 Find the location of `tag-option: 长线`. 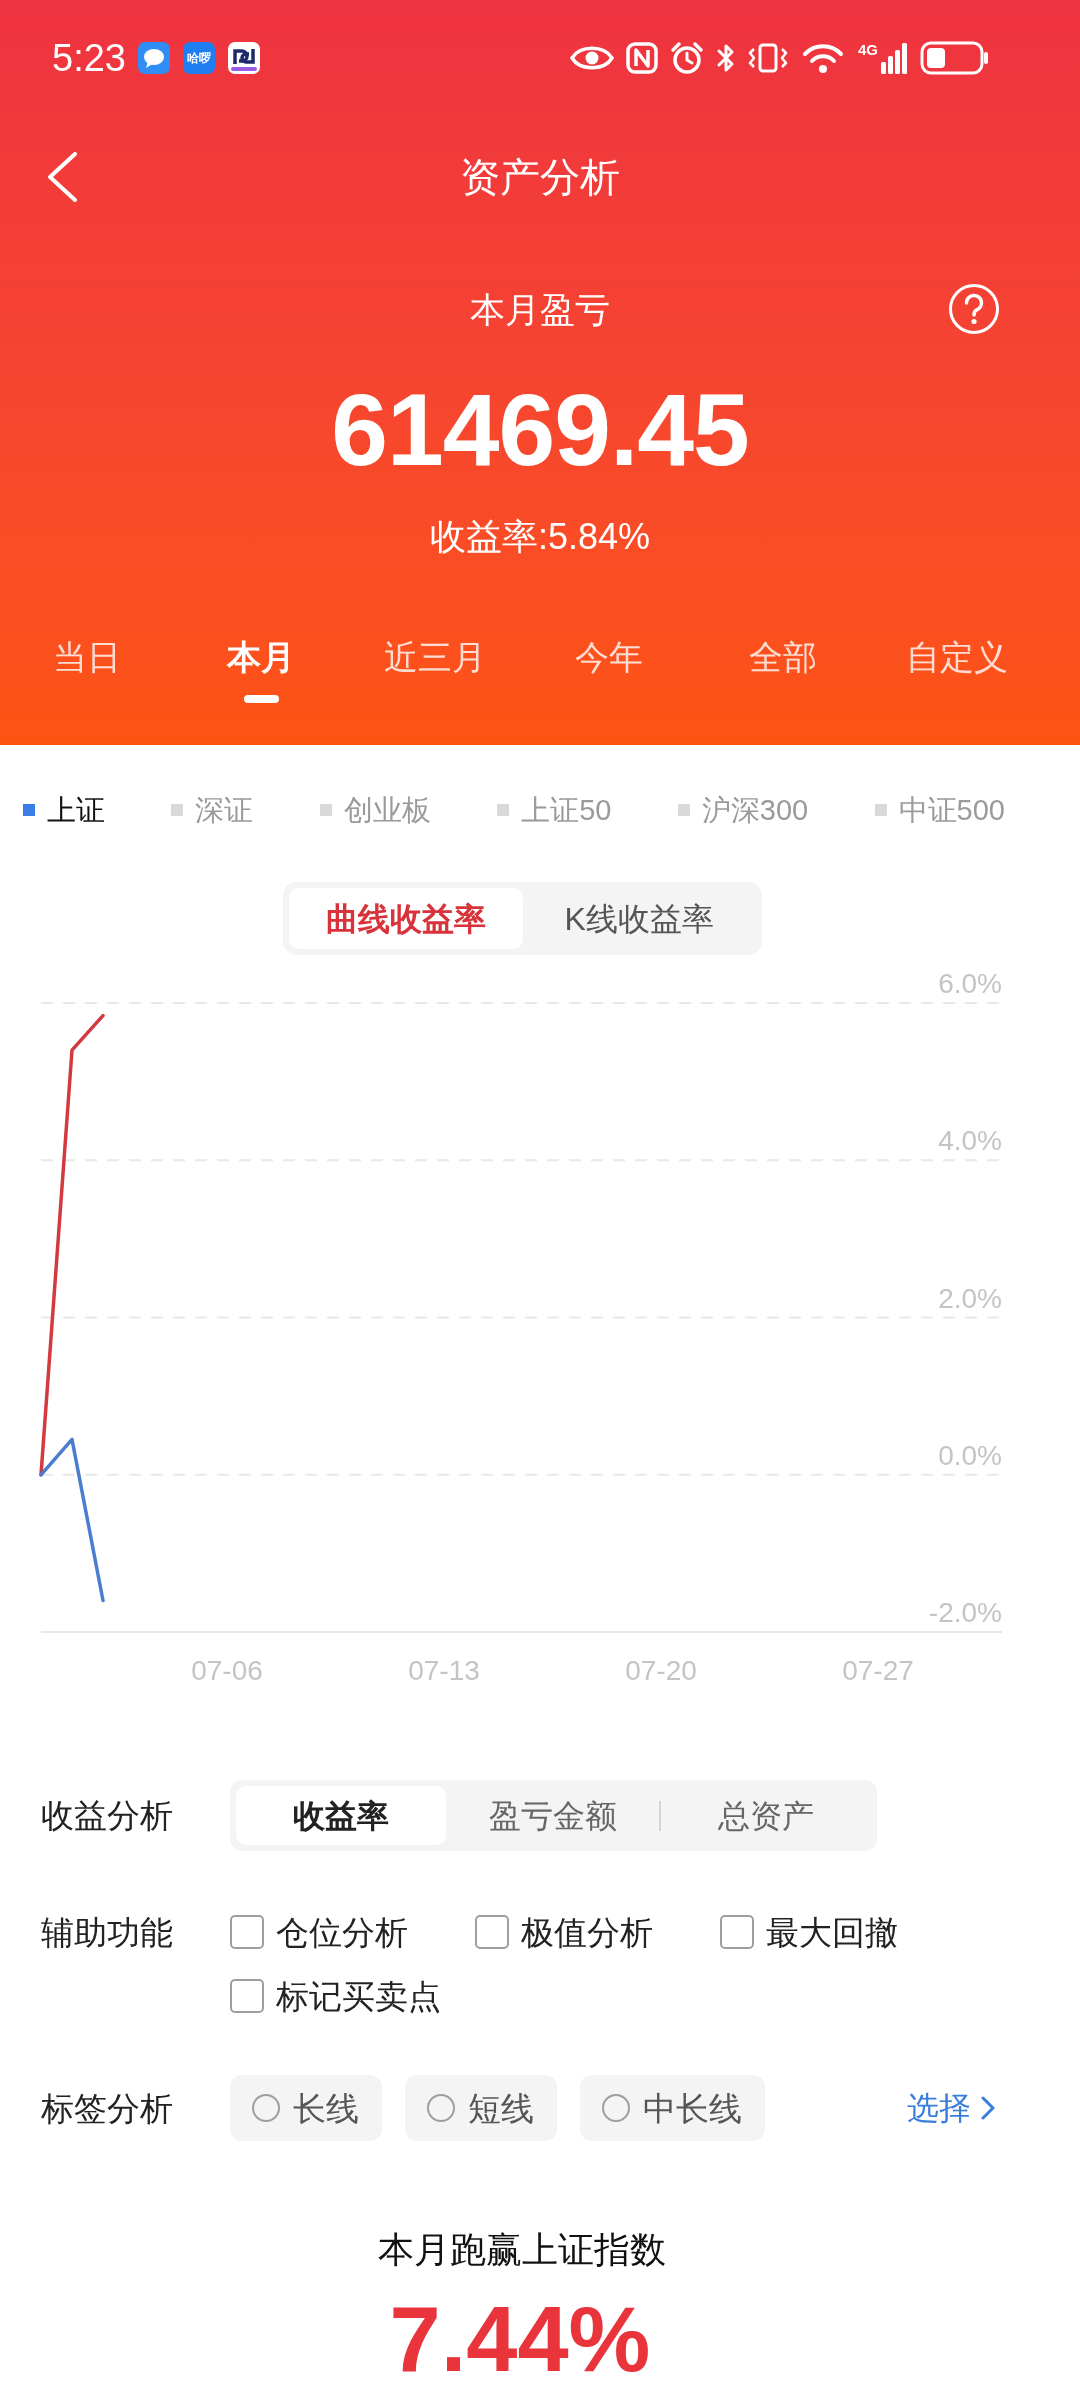

tag-option: 长线 is located at coordinates (306, 2108).